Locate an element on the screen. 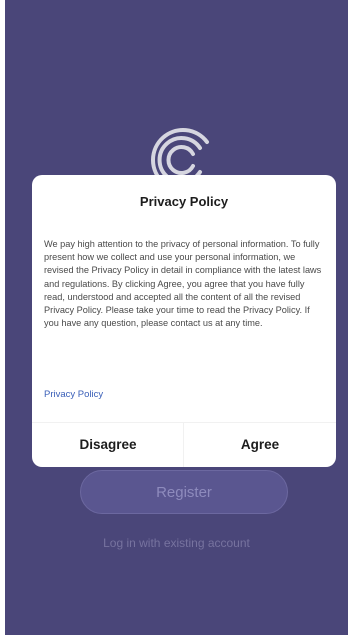 This screenshot has height=635, width=360. disagree-button: Disagree is located at coordinates (108, 444).